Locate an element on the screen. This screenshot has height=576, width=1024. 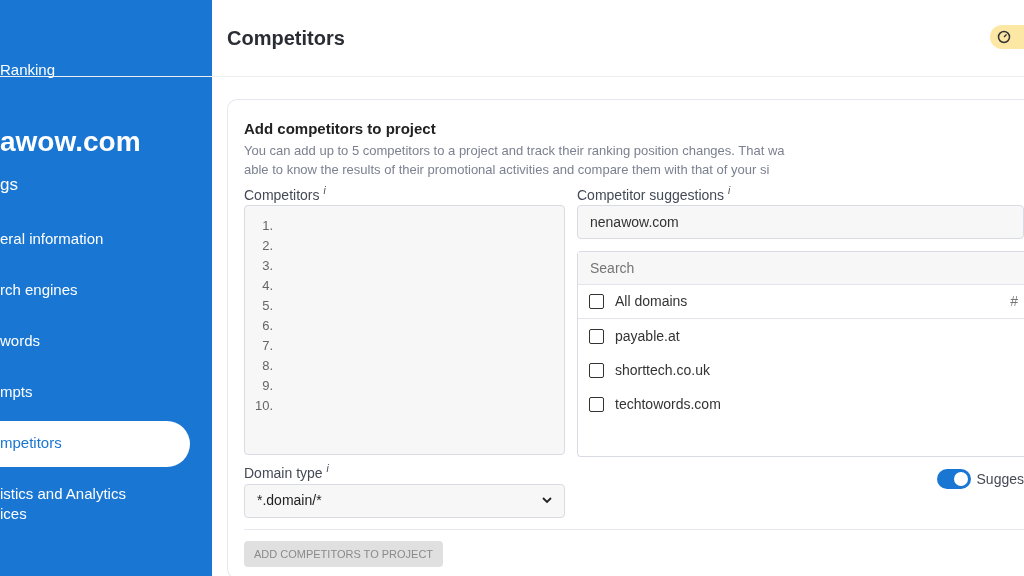
sidebar-item: mpetitors is located at coordinates (95, 444).